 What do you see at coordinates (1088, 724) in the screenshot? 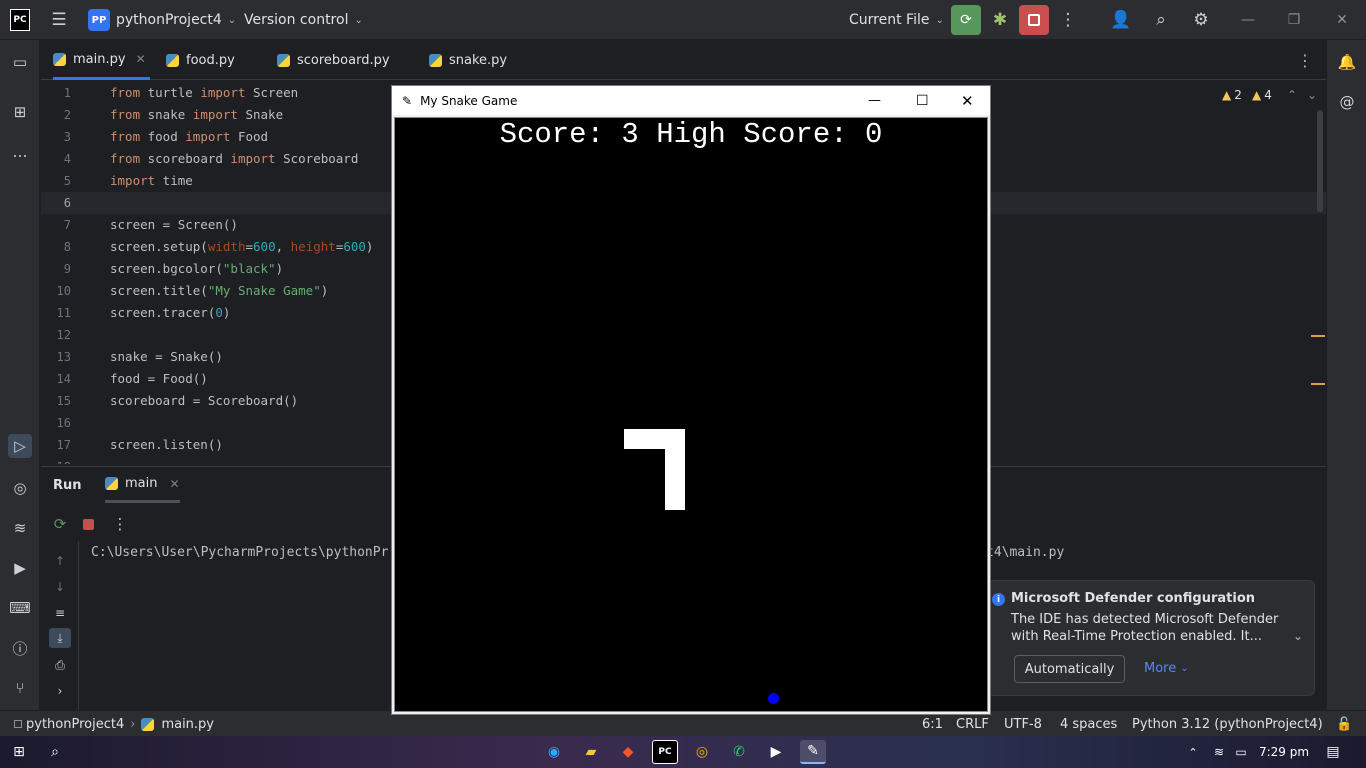
I see `indent-setting: 4 spaces` at bounding box center [1088, 724].